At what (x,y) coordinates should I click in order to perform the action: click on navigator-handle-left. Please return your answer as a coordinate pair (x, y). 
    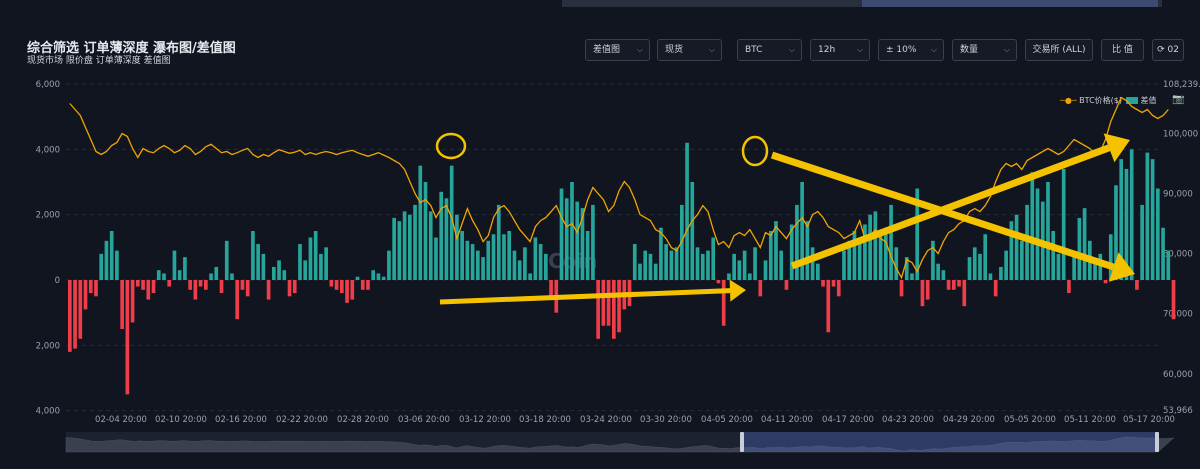
    Looking at the image, I should click on (742, 442).